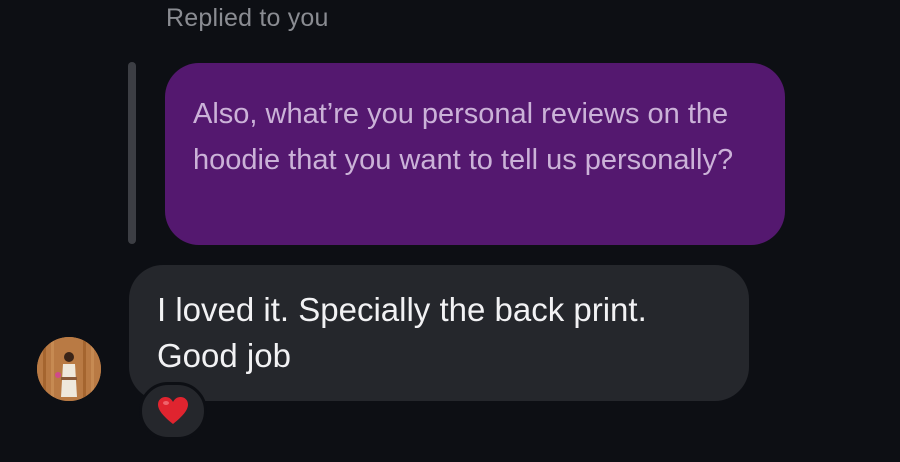  Describe the element at coordinates (247, 18) in the screenshot. I see `replied-to-label: Replied to you` at that location.